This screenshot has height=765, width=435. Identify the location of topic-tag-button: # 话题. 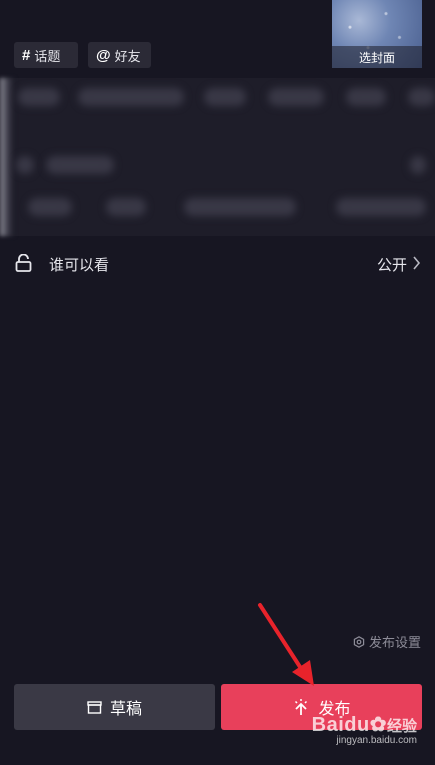
(46, 55).